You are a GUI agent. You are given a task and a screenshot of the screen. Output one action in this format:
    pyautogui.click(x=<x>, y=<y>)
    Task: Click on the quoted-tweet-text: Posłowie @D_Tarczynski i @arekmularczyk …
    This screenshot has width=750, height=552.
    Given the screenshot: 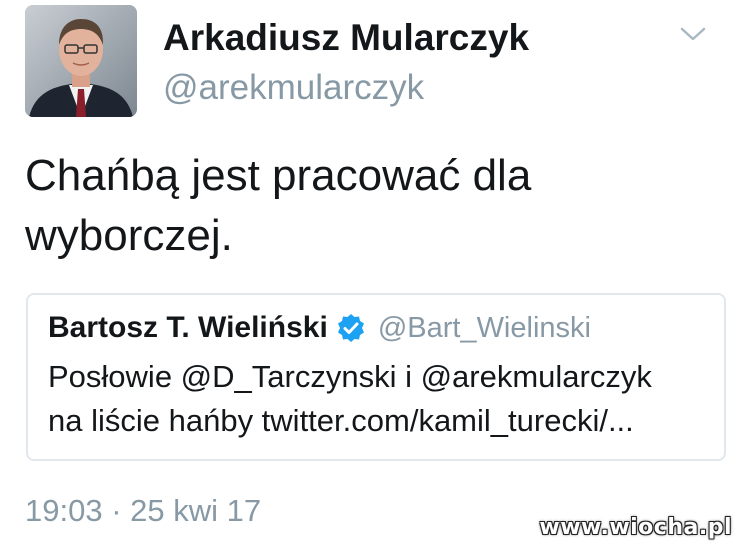 What is the action you would take?
    pyautogui.click(x=378, y=399)
    